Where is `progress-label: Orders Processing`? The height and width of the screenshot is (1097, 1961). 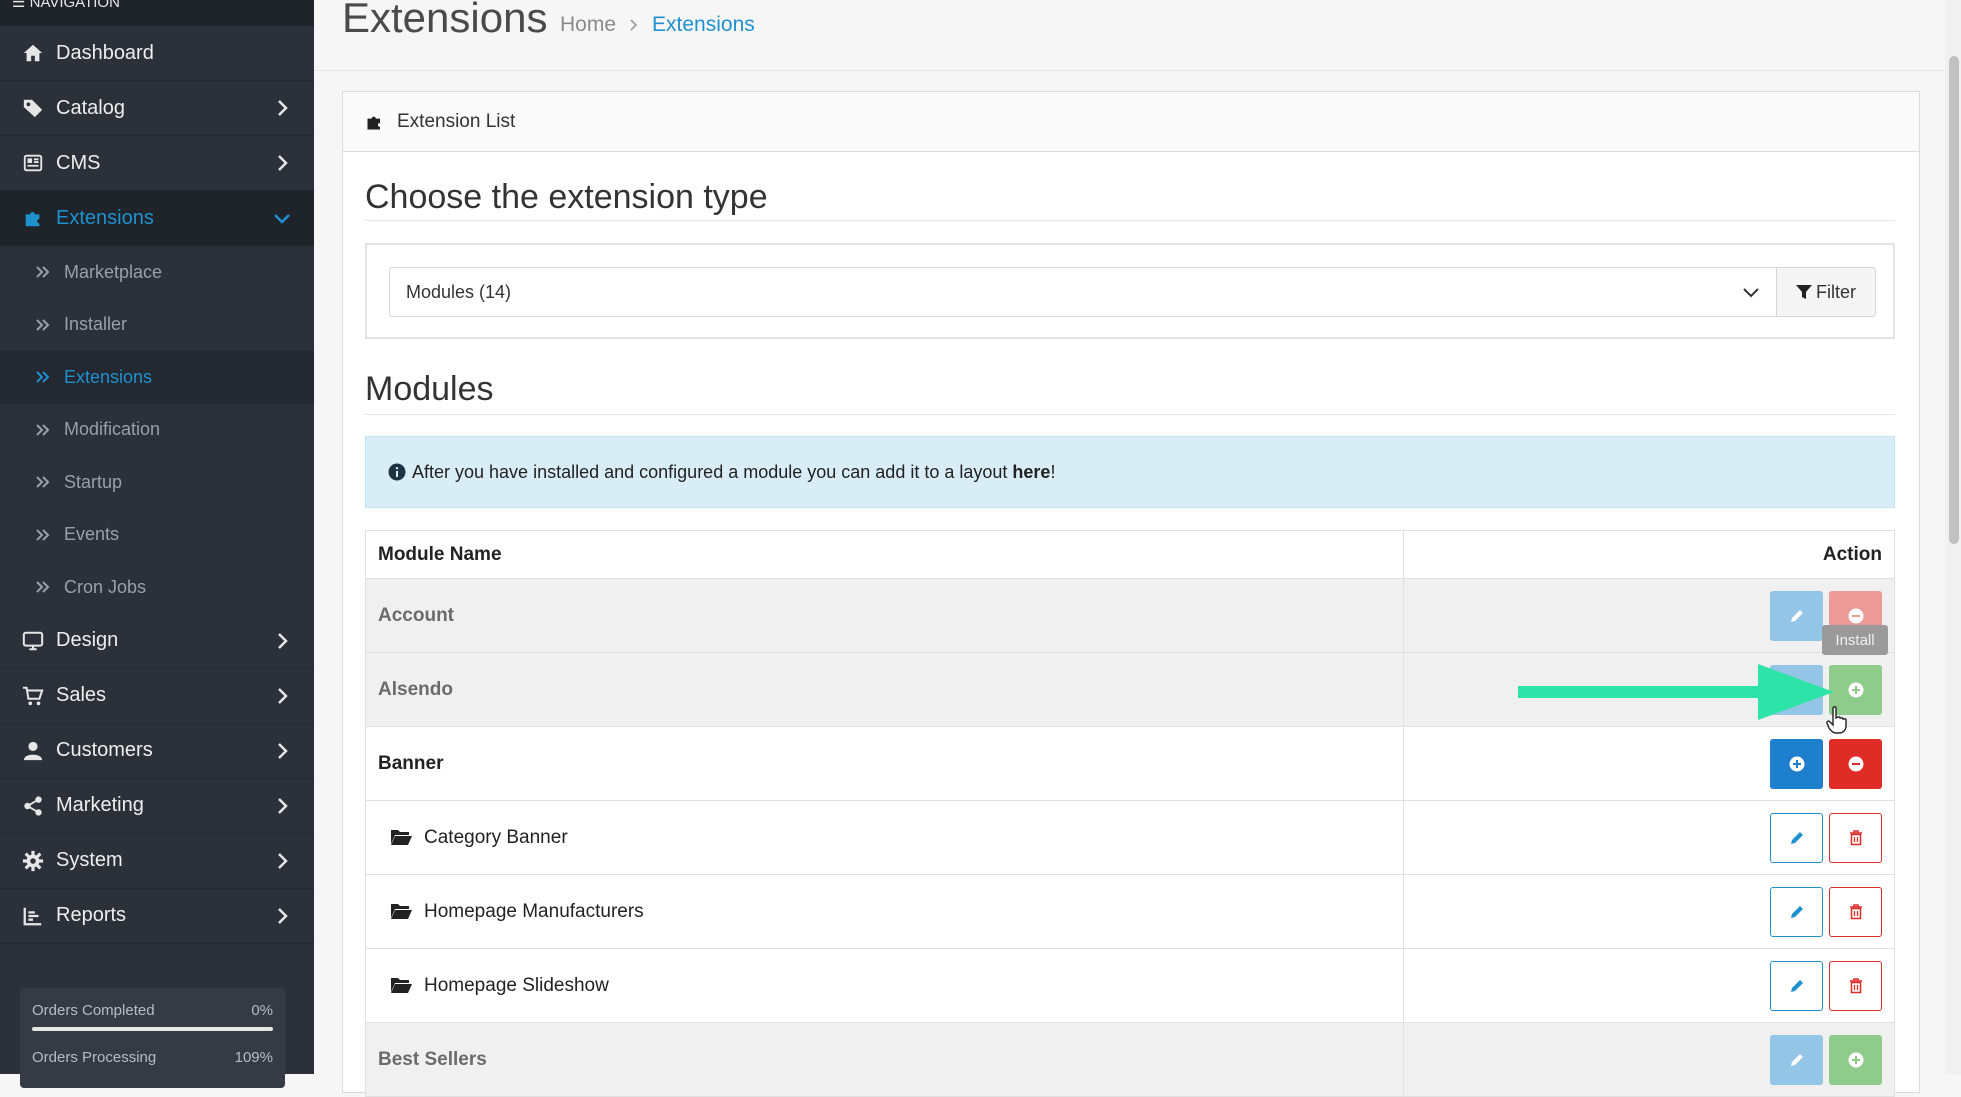
progress-label: Orders Processing is located at coordinates (94, 1057).